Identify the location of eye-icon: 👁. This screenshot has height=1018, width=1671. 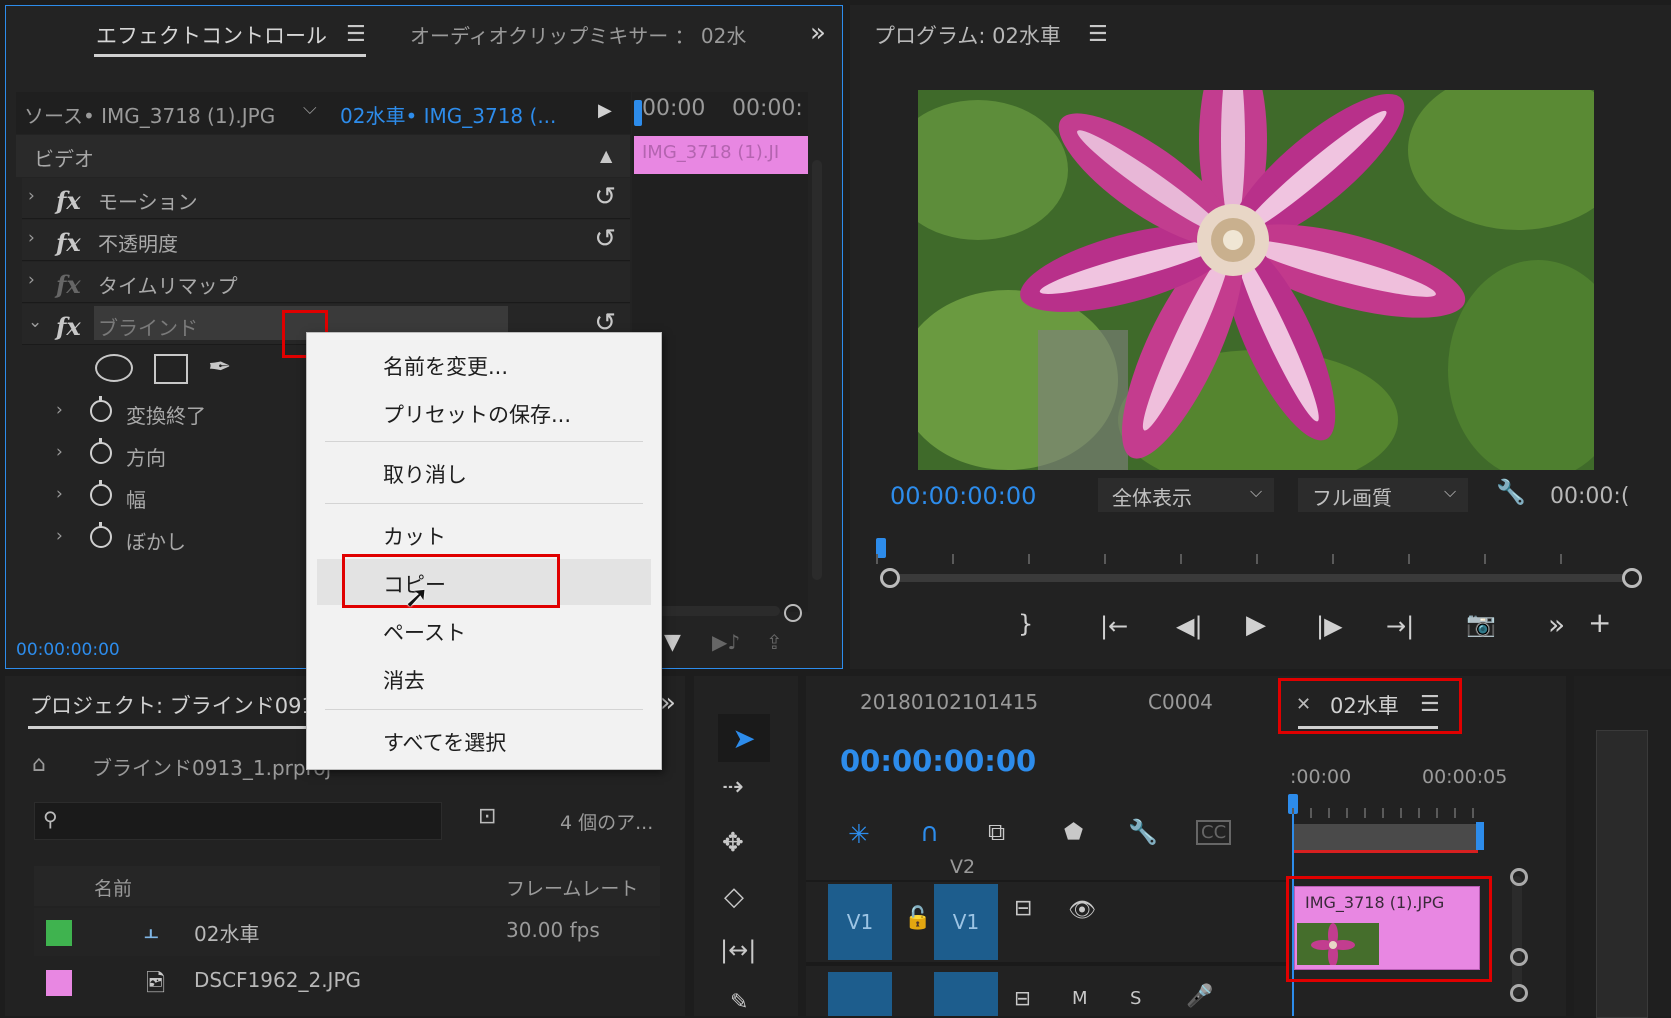
(1082, 910).